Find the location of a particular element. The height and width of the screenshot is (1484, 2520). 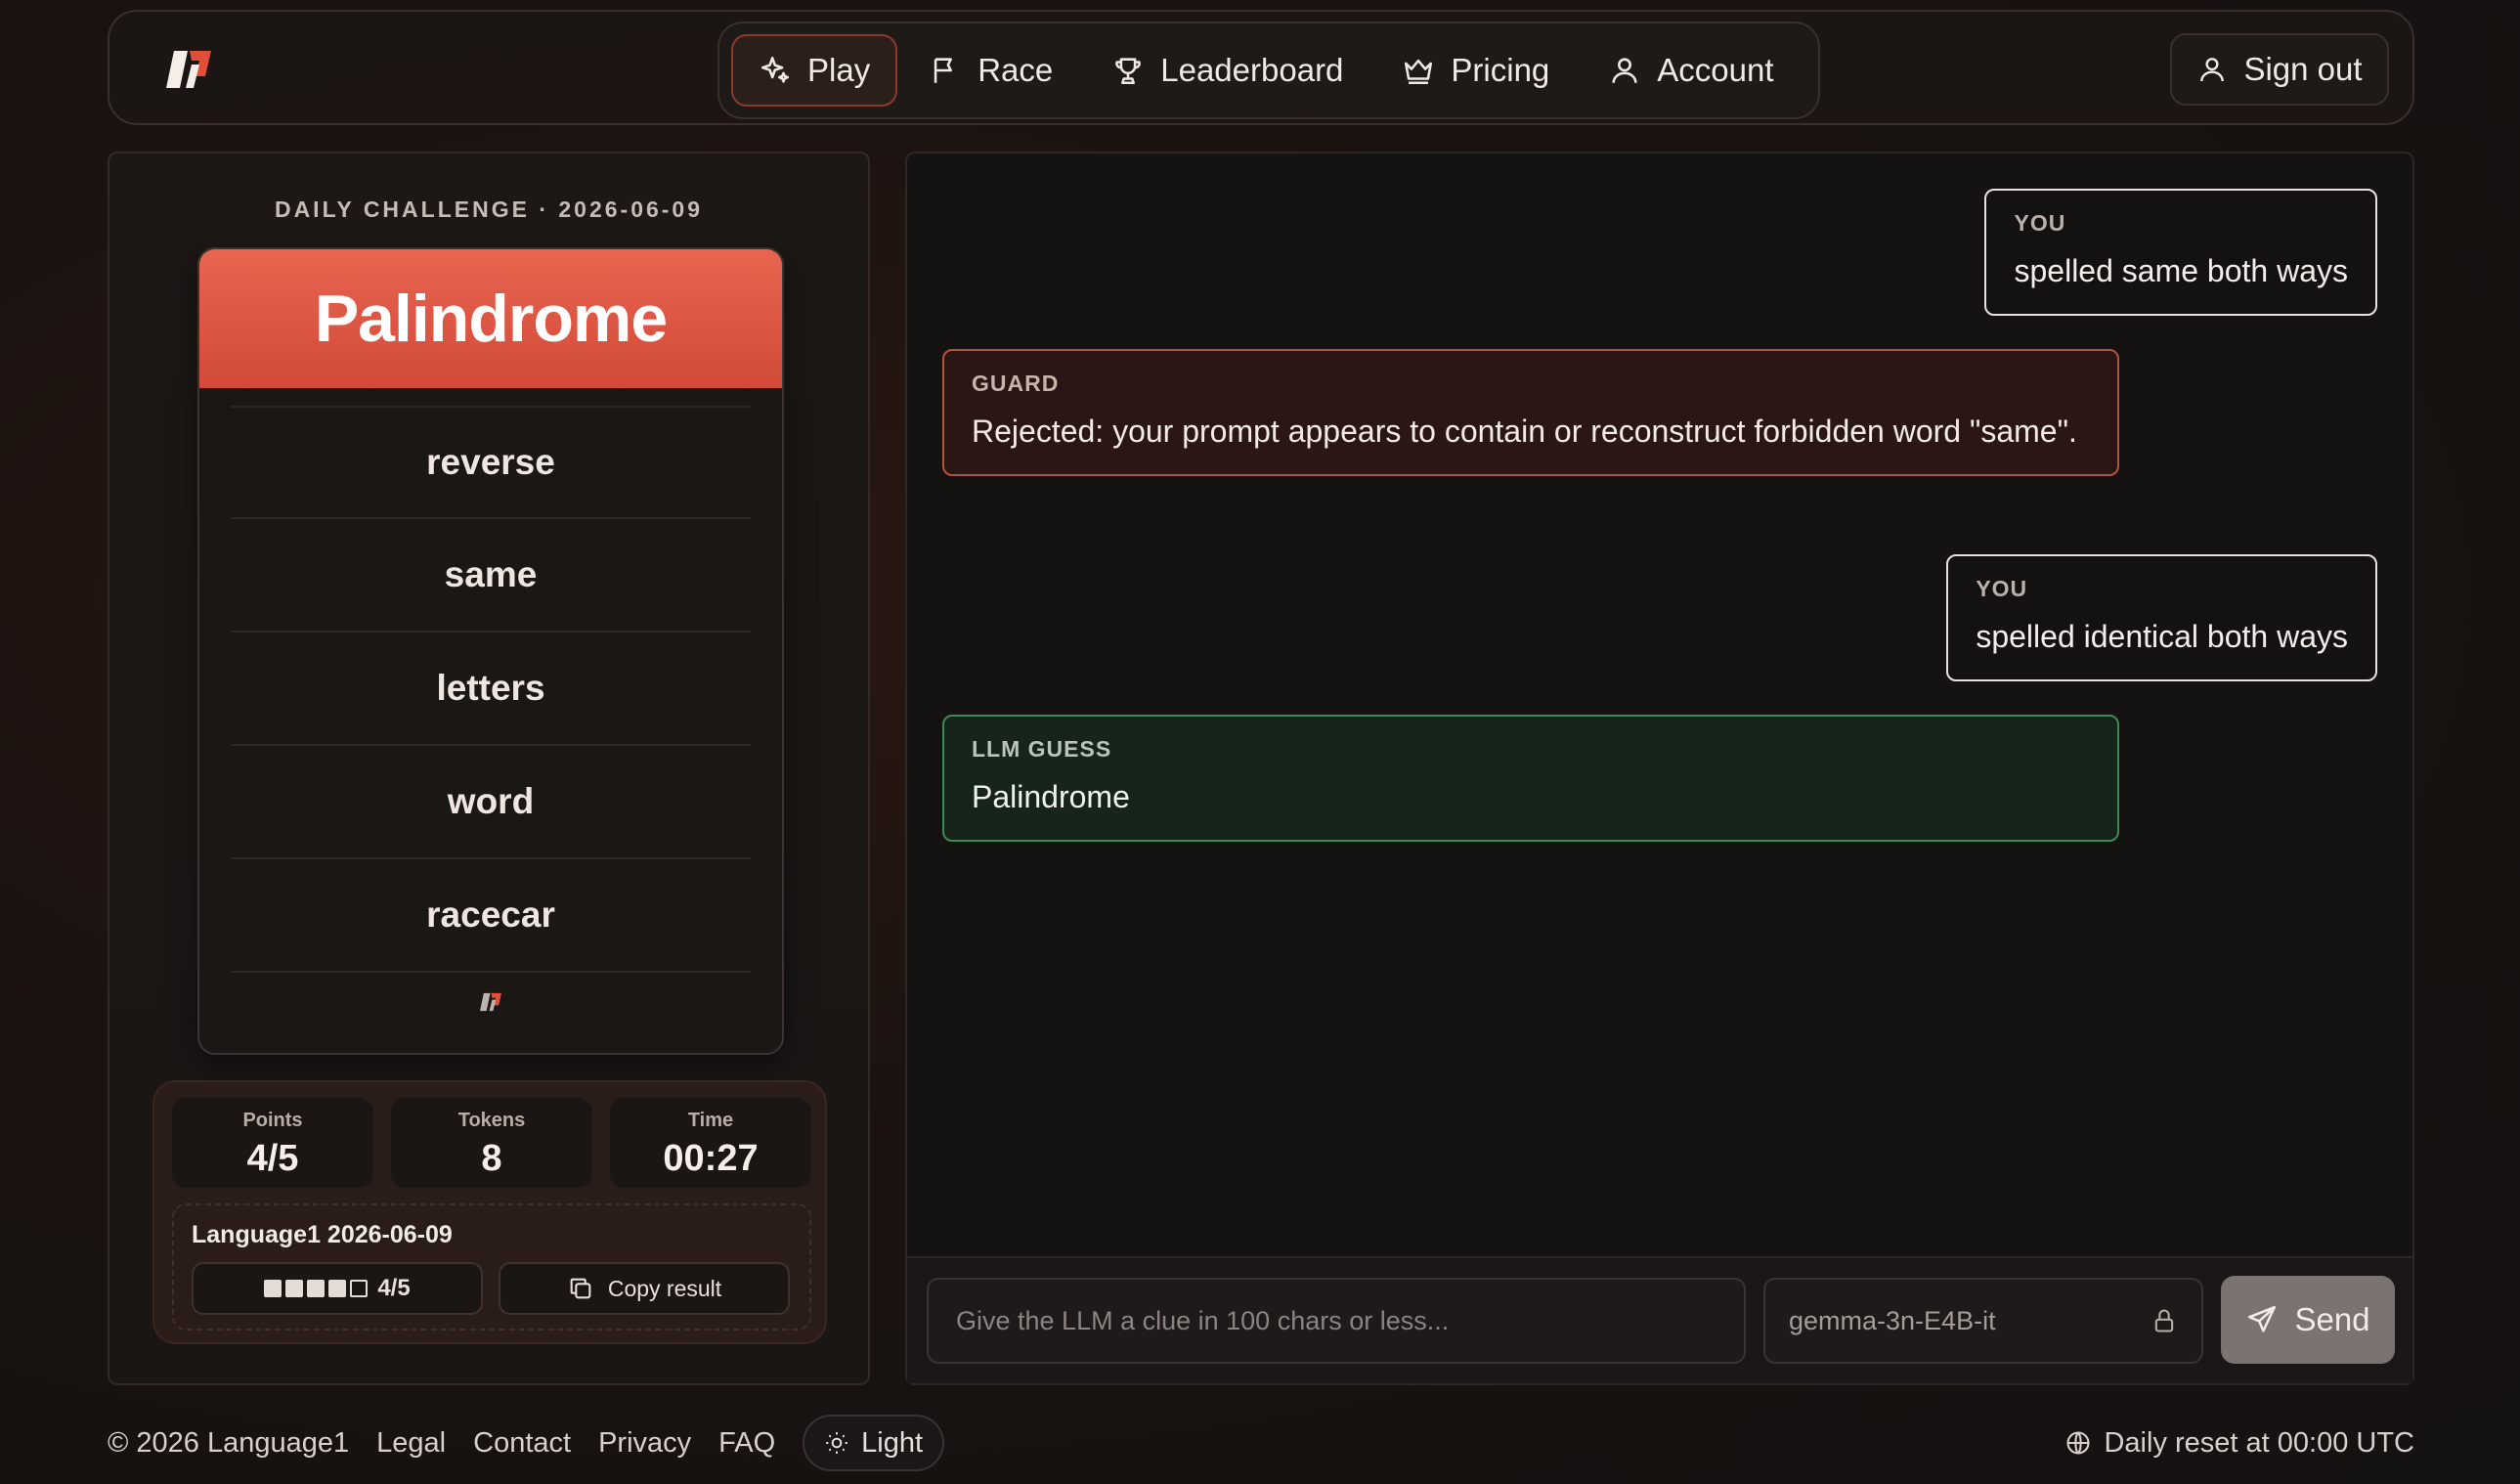

footer-link-contact: Contact is located at coordinates (522, 1443).